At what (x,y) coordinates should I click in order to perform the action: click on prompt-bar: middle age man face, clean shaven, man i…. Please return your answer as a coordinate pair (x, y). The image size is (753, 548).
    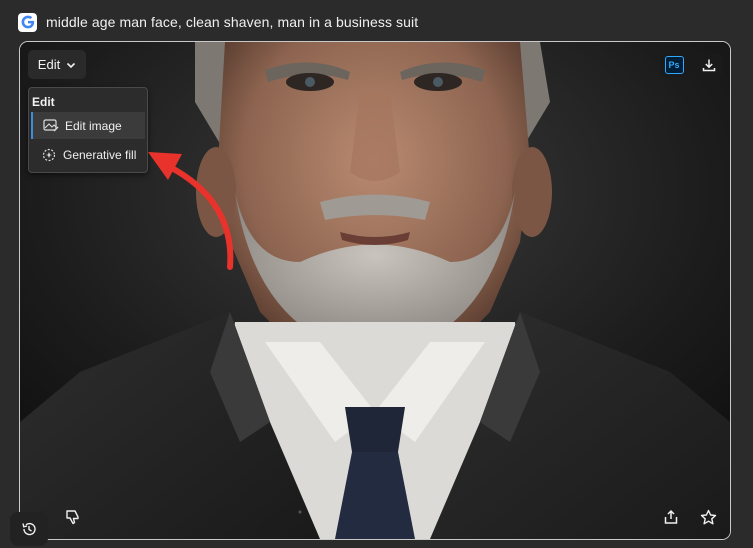
    Looking at the image, I should click on (380, 22).